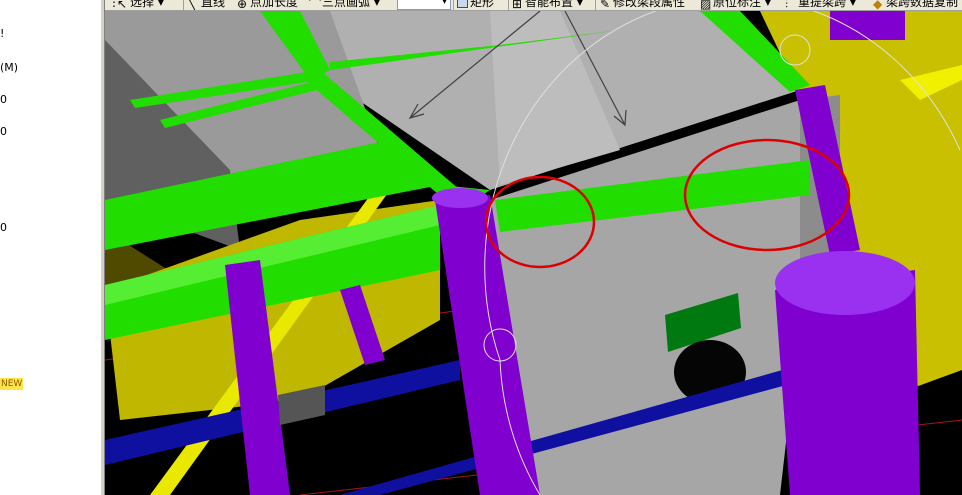 The width and height of the screenshot is (962, 495). I want to click on origin-mark-button: ▨ 原位标注 ▾, so click(735, 5).